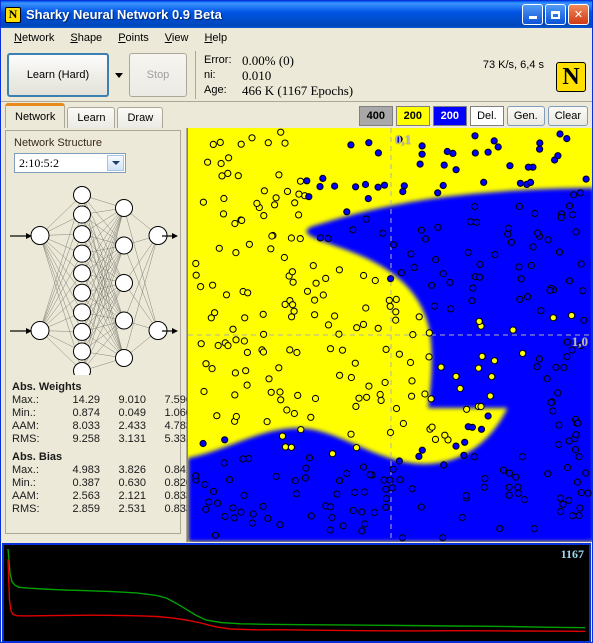 This screenshot has height=643, width=593. Describe the element at coordinates (86, 439) in the screenshot. I see `cell: 9.258` at that location.